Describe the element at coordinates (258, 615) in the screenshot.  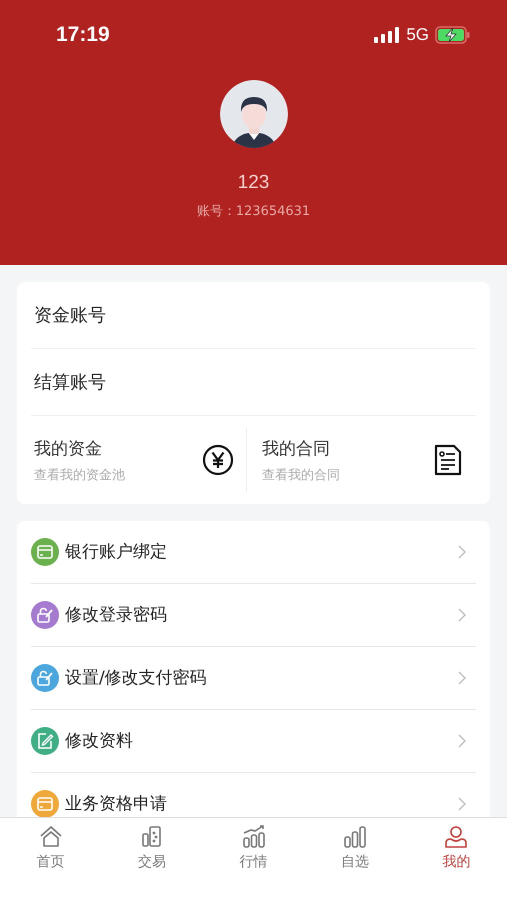
I see `menu-item-label: 修改登录密码` at that location.